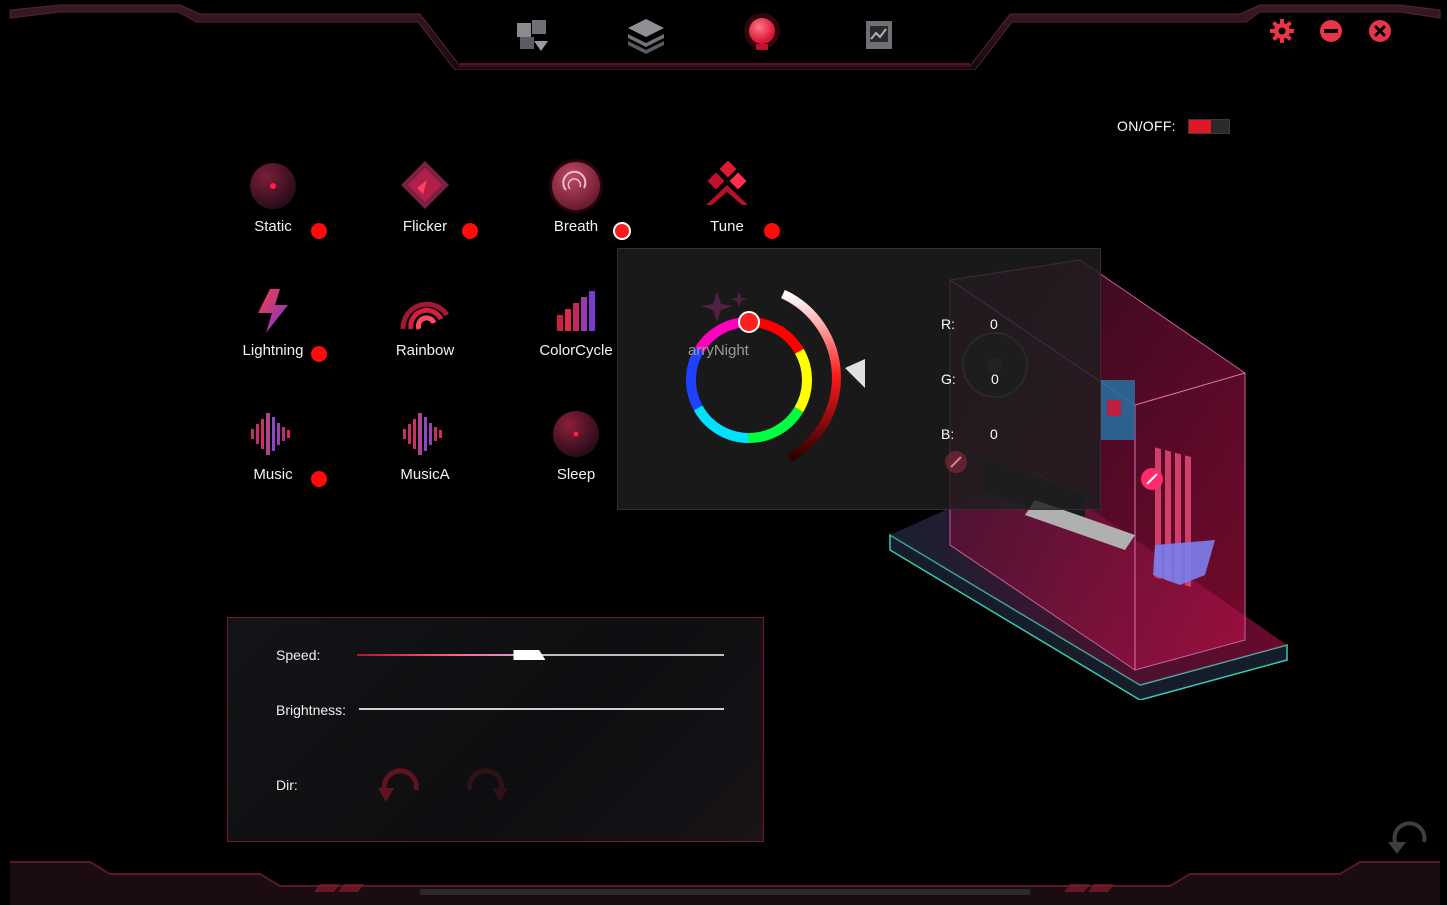  Describe the element at coordinates (287, 785) in the screenshot. I see `direction-label: Dir:` at that location.